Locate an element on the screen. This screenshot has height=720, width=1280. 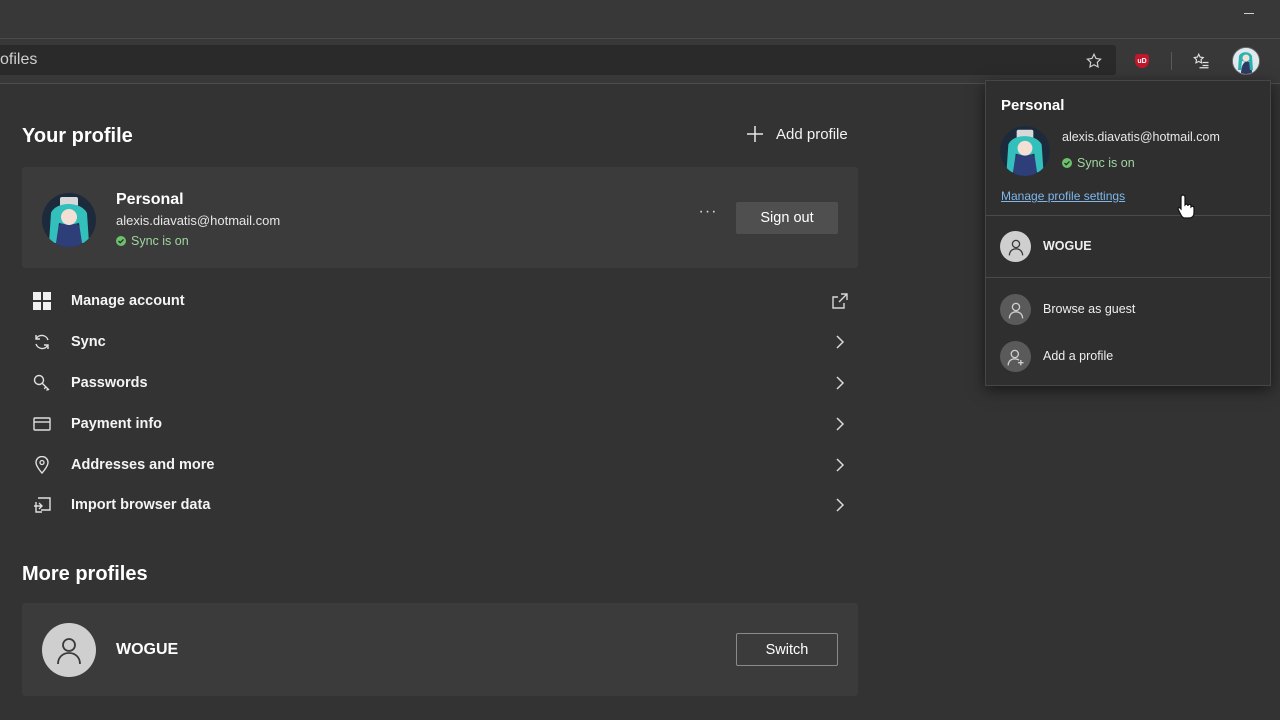
more-options-button: ··· is located at coordinates (708, 216).